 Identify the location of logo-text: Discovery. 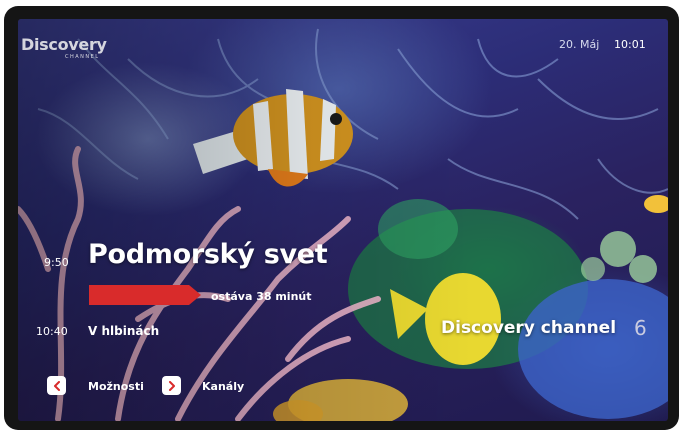
(64, 44).